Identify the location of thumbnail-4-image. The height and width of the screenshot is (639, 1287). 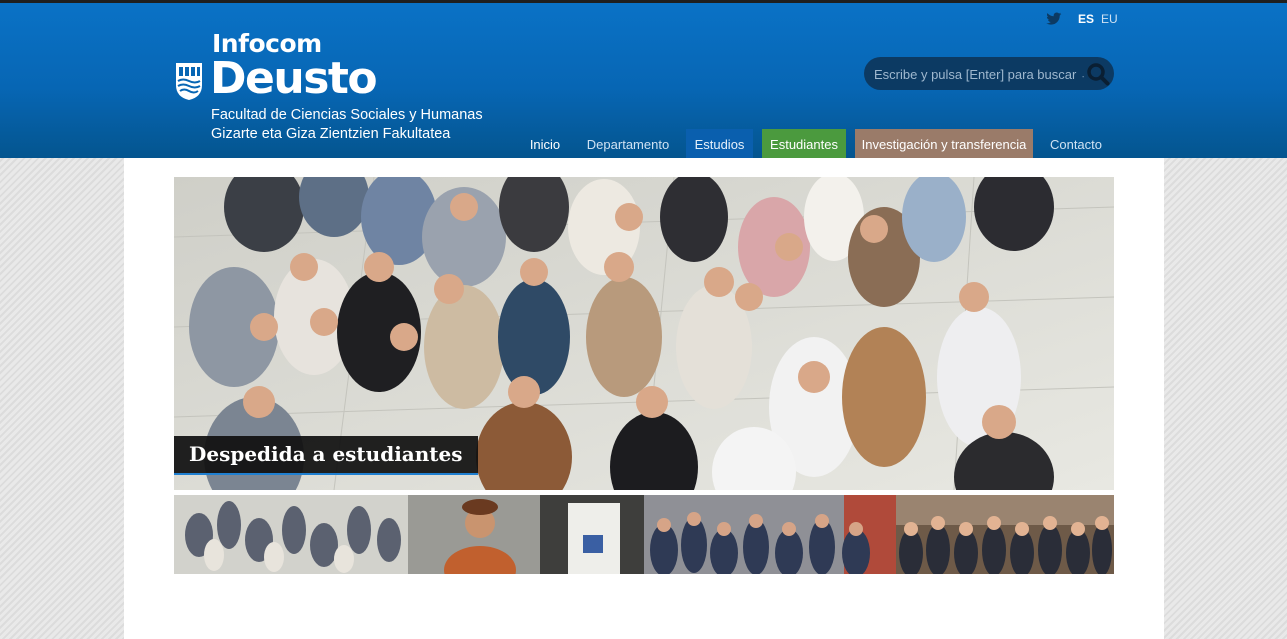
(1005, 534).